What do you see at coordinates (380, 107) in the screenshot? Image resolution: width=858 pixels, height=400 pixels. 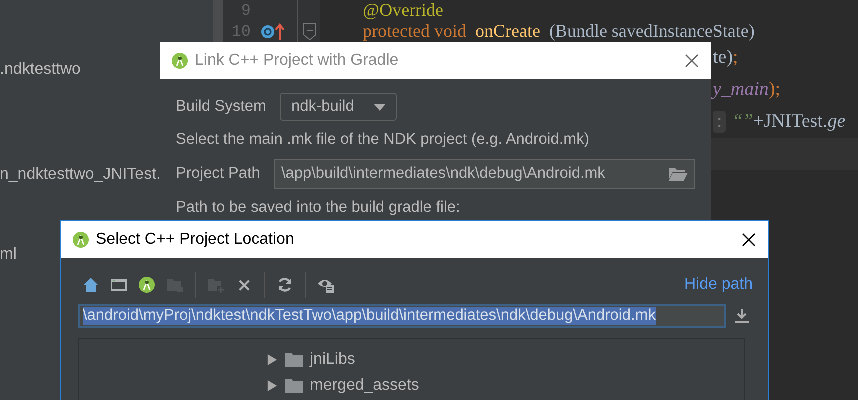 I see `caret-icon` at bounding box center [380, 107].